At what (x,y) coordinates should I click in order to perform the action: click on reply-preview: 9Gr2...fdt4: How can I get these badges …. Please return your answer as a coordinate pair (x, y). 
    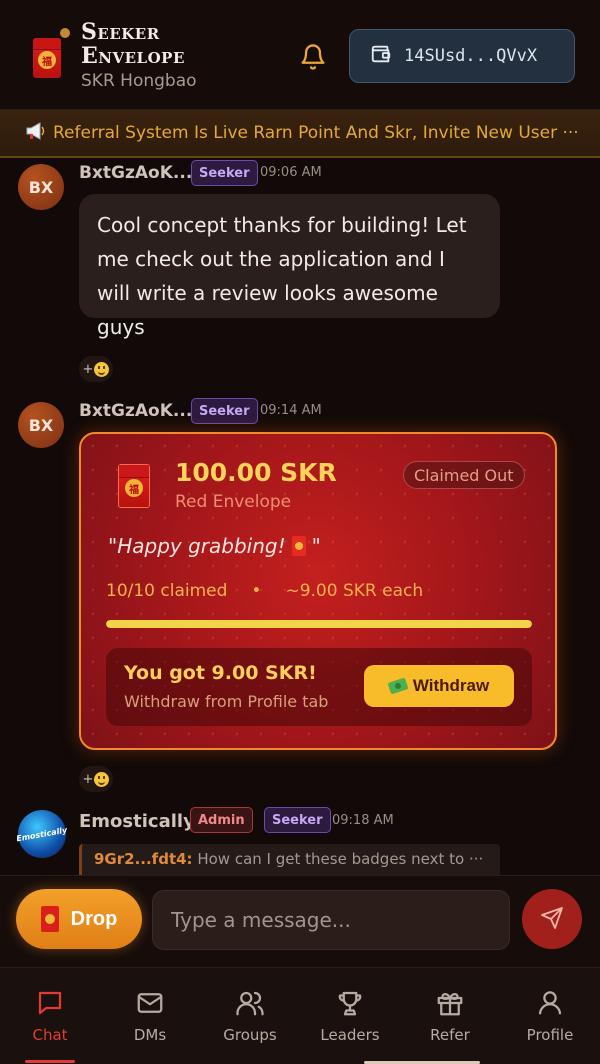
    Looking at the image, I should click on (289, 859).